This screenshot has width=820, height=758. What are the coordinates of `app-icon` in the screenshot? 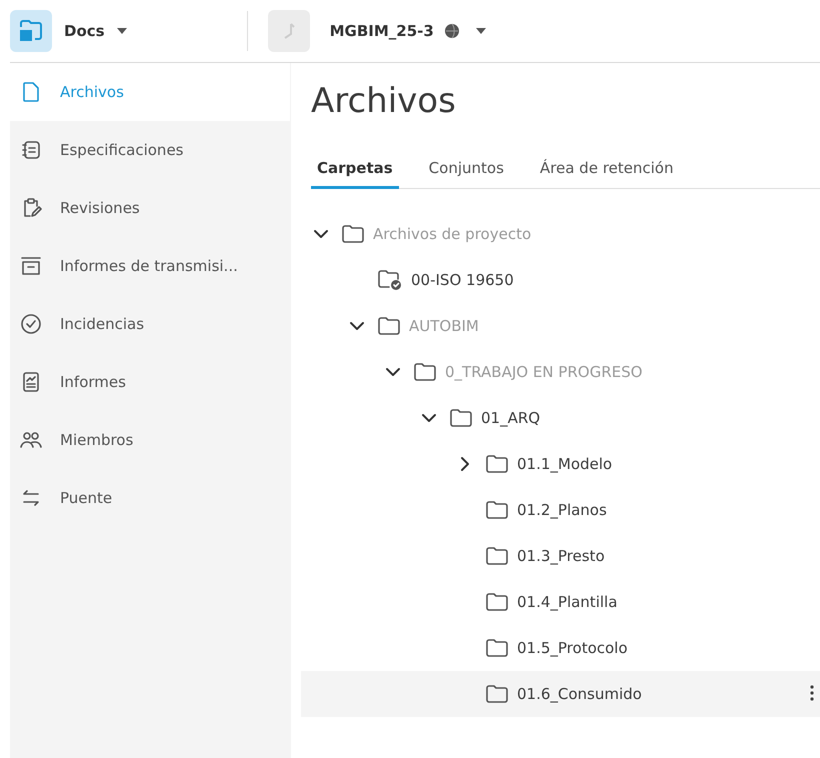 It's located at (31, 31).